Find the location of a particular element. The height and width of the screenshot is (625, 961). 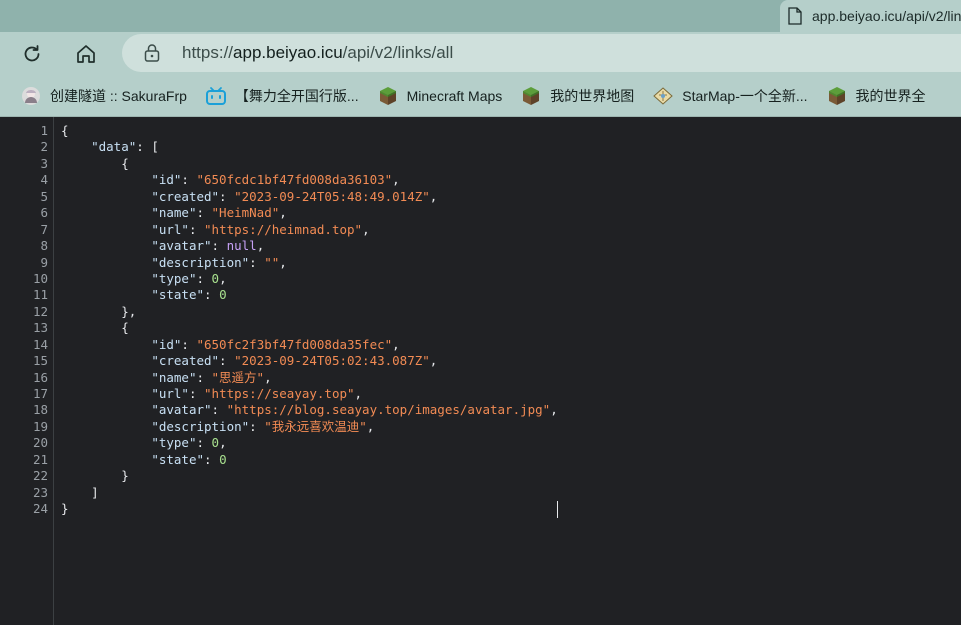

code-line: "created": "2023-09-24T05:02:43.087Z", is located at coordinates (309, 361).